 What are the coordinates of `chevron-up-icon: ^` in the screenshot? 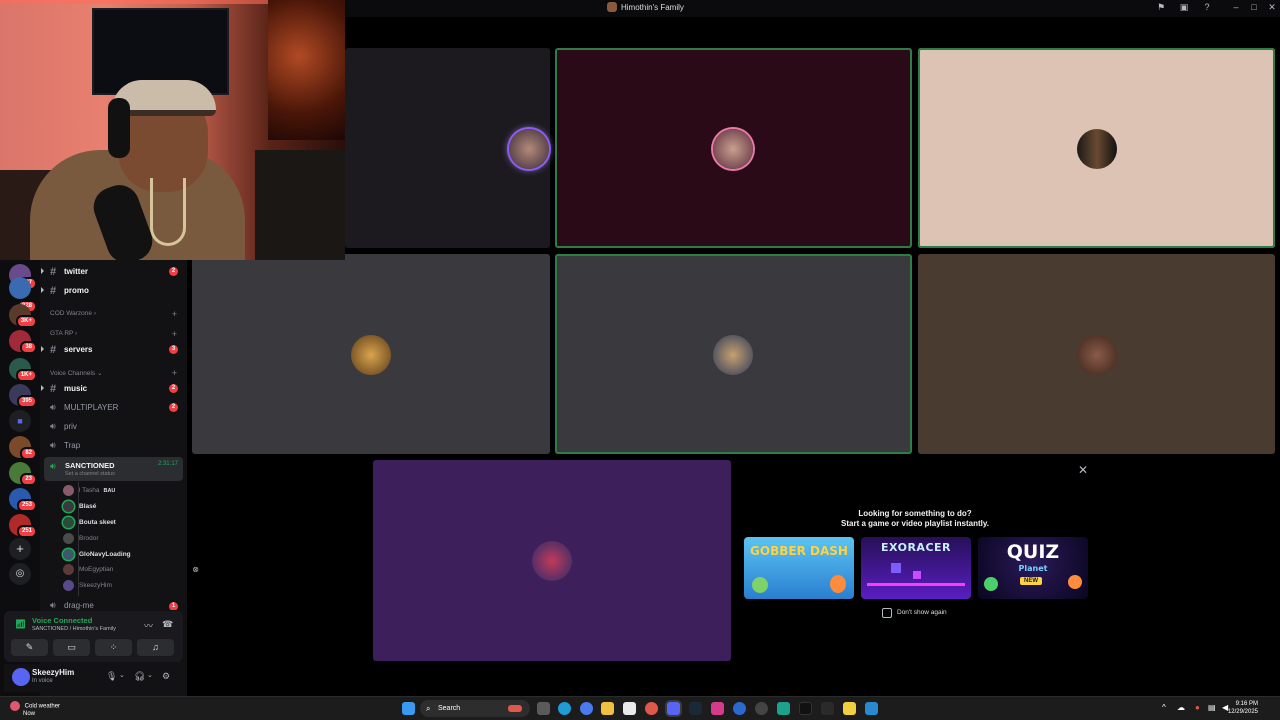 It's located at (1164, 707).